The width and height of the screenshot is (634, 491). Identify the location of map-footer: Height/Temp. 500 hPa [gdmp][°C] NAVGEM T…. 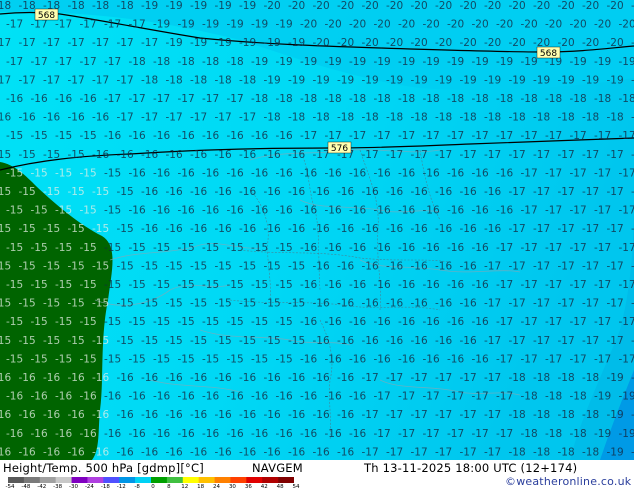
(317, 475).